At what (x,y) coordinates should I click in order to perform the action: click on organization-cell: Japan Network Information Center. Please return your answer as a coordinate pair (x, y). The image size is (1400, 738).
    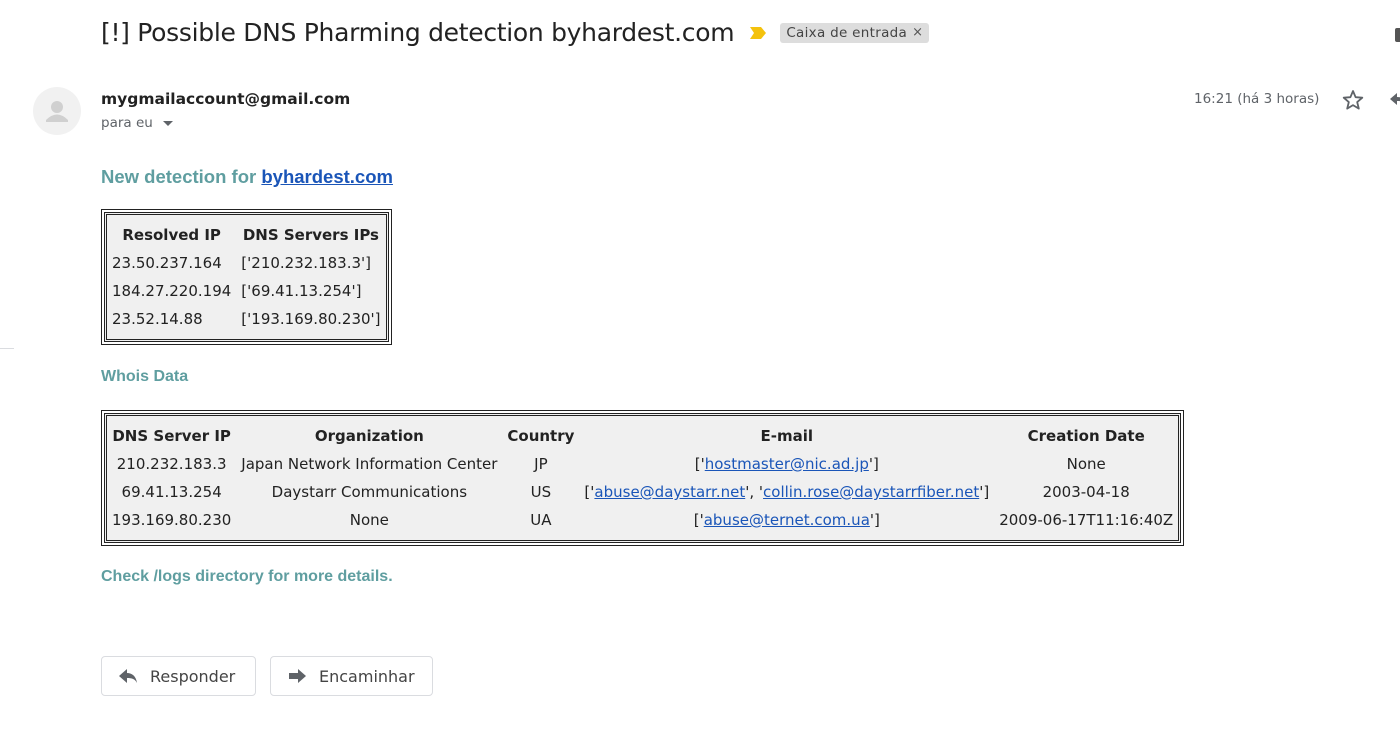
    Looking at the image, I should click on (369, 464).